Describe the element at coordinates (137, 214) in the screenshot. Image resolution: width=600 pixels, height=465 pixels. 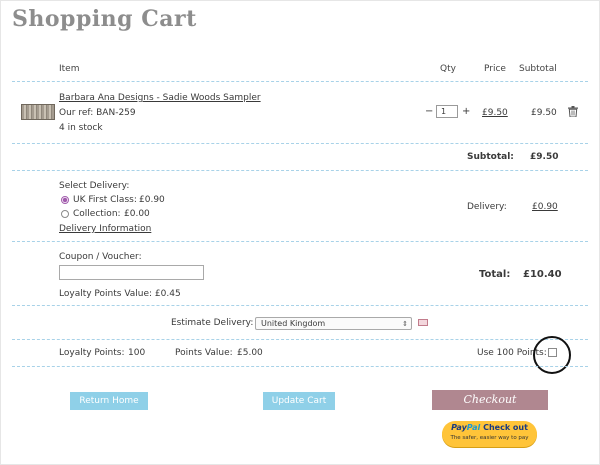
I see `delivery-option-collection-price: £0.00` at that location.